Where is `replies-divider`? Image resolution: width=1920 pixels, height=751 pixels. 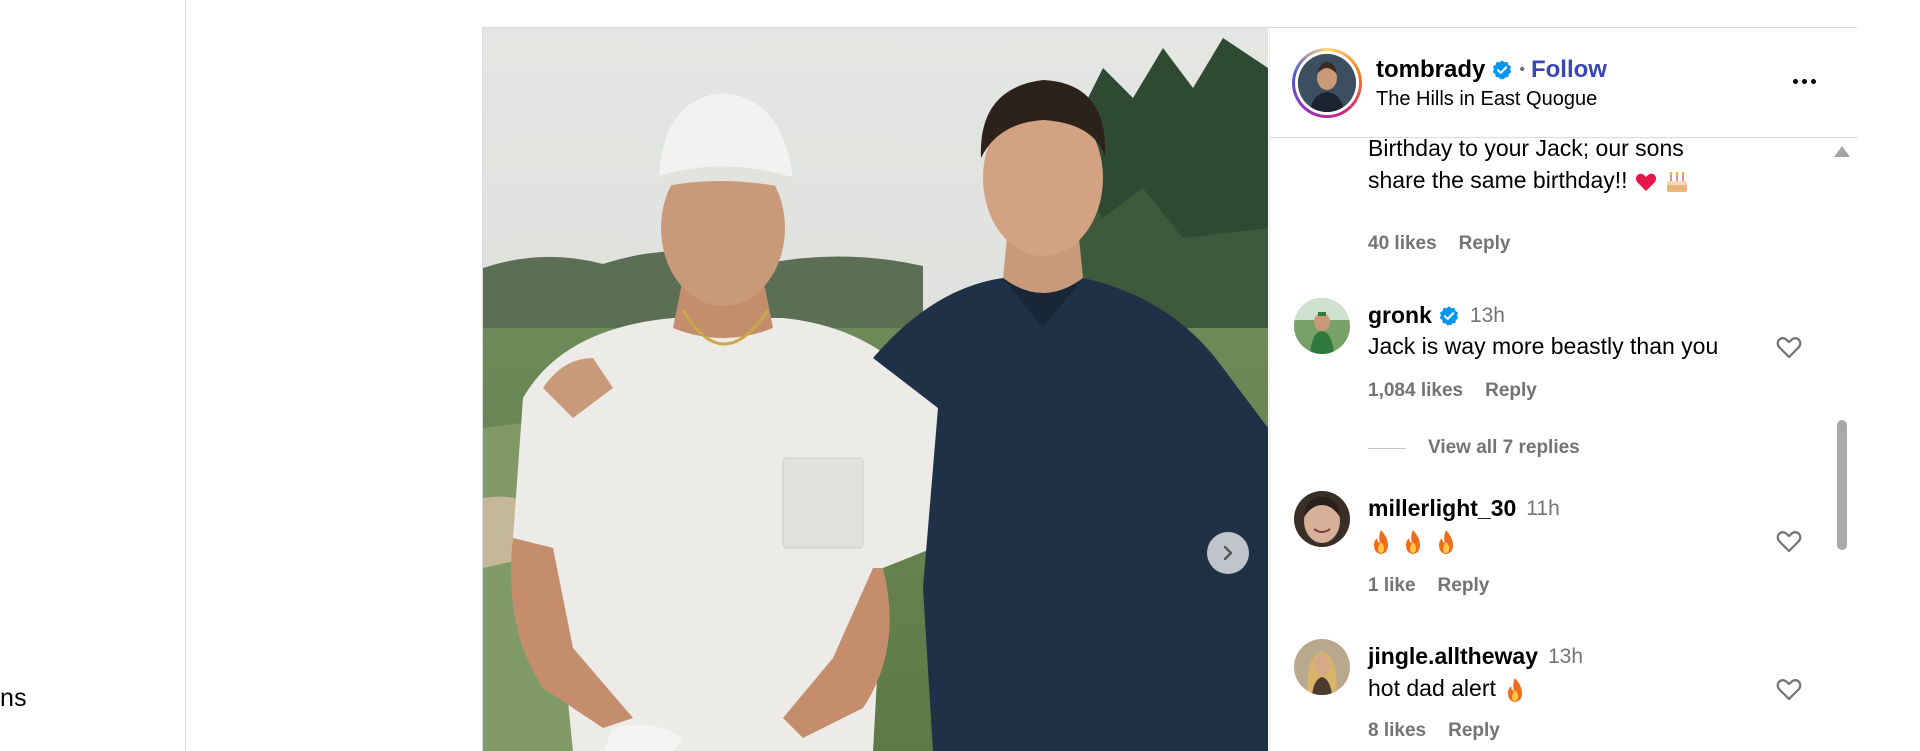
replies-divider is located at coordinates (1387, 448).